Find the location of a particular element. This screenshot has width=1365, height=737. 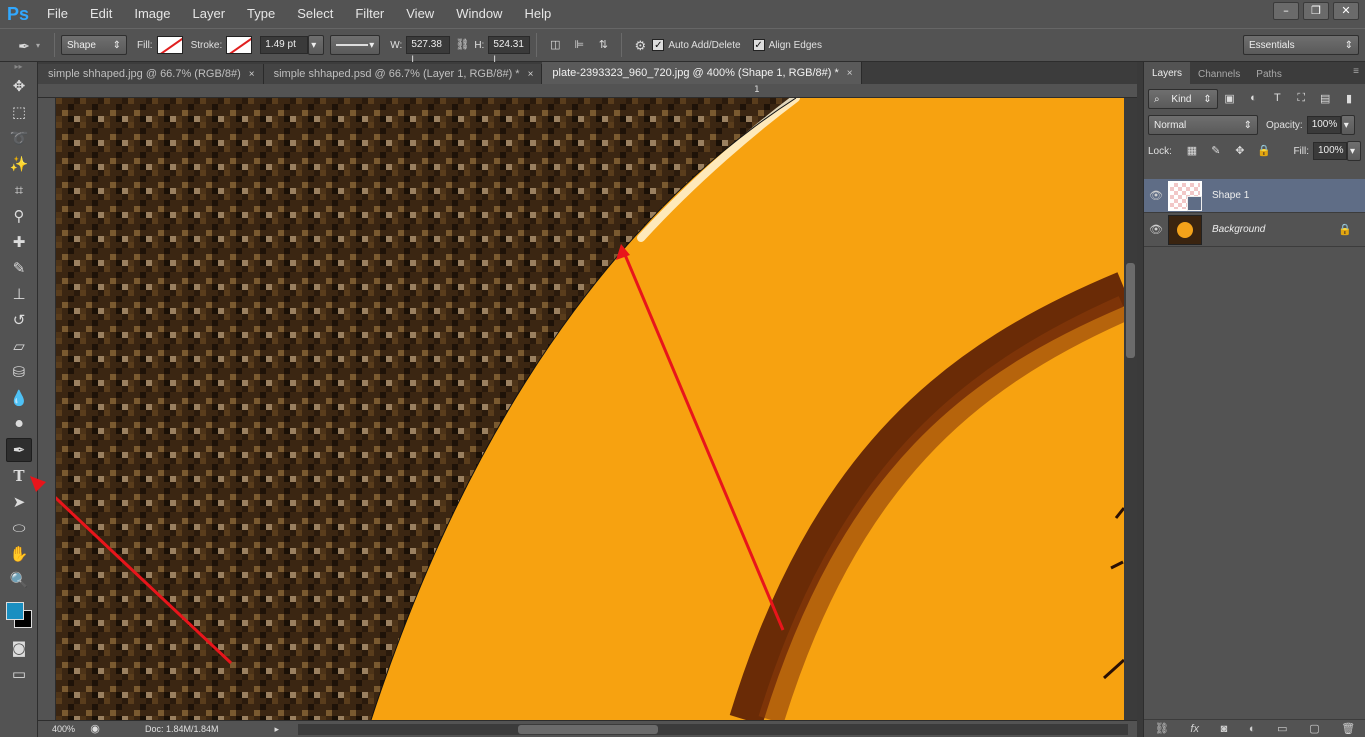

pen-tool-icon: ✒ is located at coordinates (19, 450).